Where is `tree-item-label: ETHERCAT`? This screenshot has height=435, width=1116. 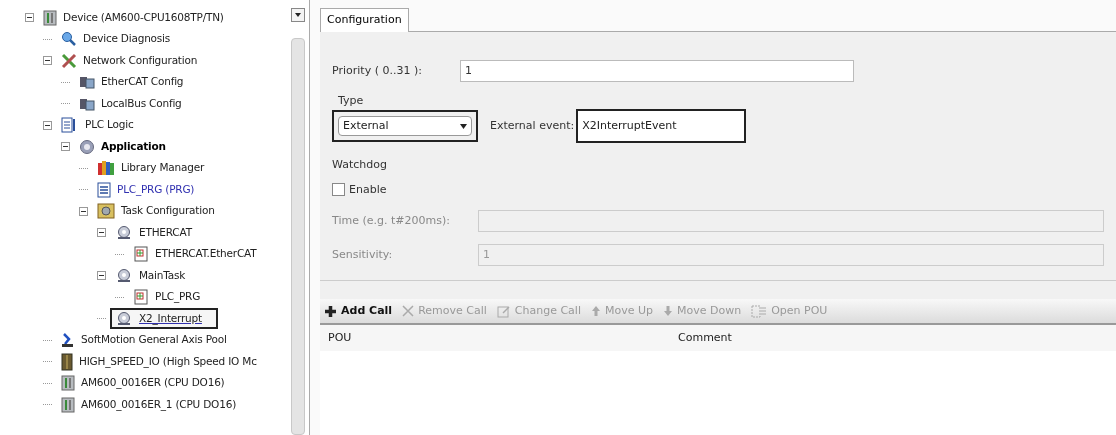
tree-item-label: ETHERCAT is located at coordinates (165, 232).